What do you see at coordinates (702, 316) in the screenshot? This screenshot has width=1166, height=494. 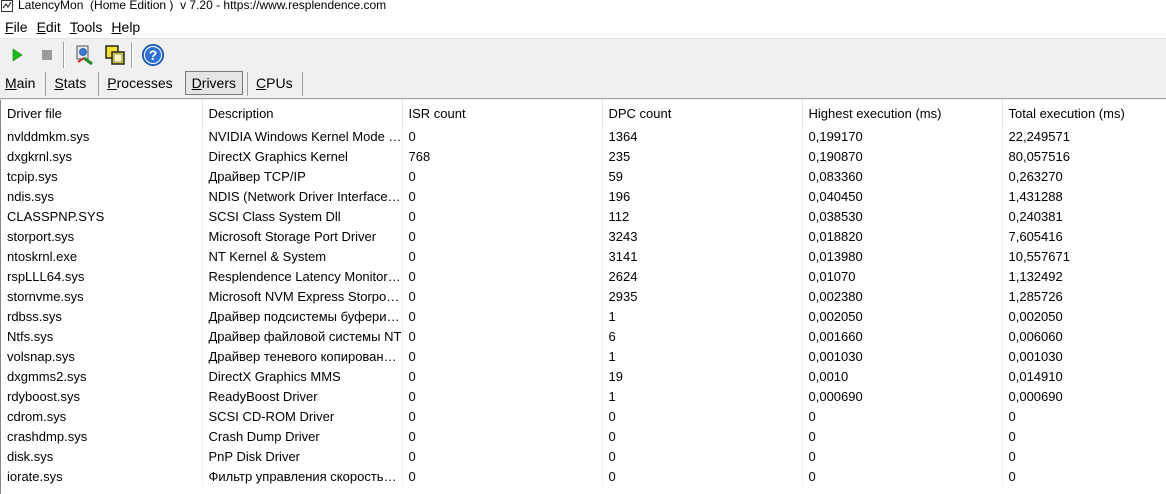 I see `cell-dpc-count: 1` at bounding box center [702, 316].